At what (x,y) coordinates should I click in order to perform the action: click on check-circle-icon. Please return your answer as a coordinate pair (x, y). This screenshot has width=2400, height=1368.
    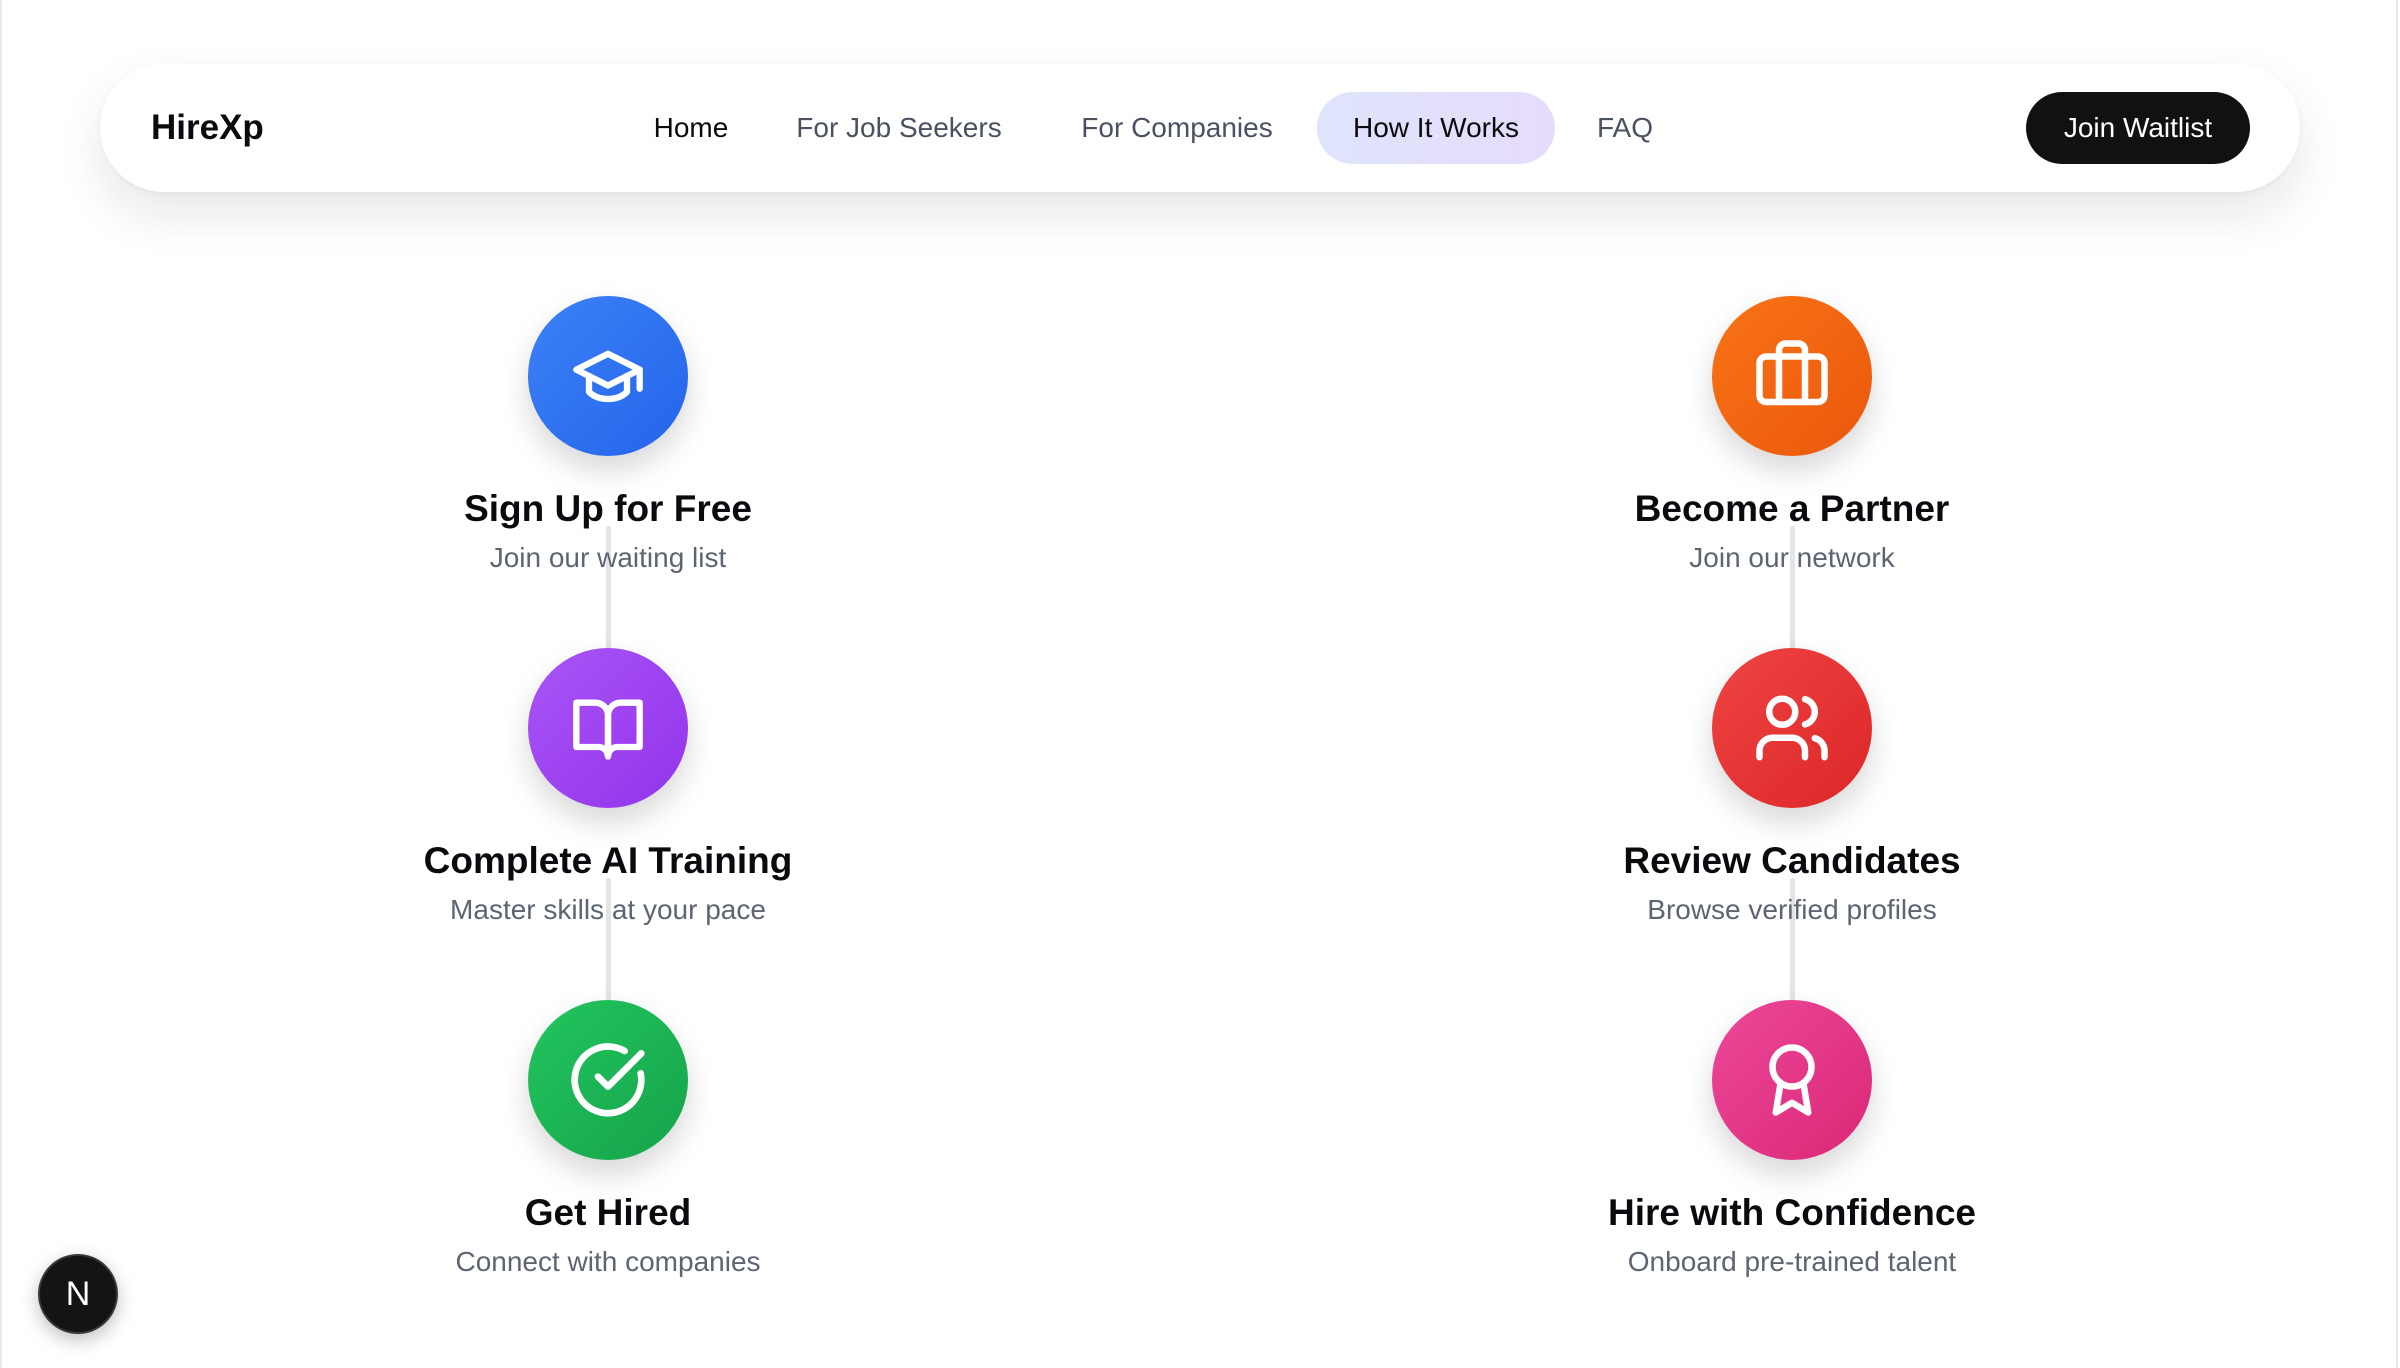
    Looking at the image, I should click on (608, 1080).